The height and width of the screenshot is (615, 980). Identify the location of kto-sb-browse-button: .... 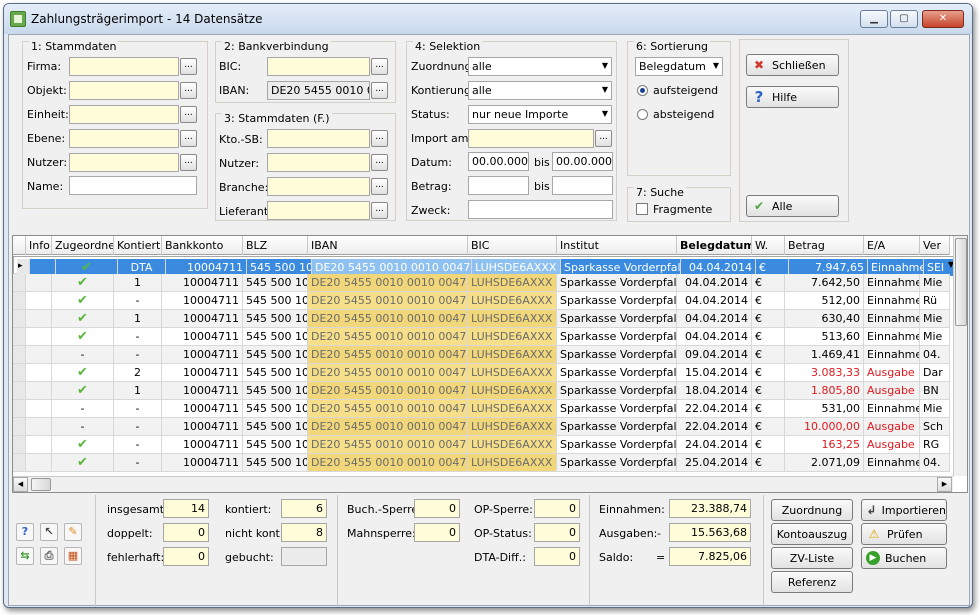
(379, 138).